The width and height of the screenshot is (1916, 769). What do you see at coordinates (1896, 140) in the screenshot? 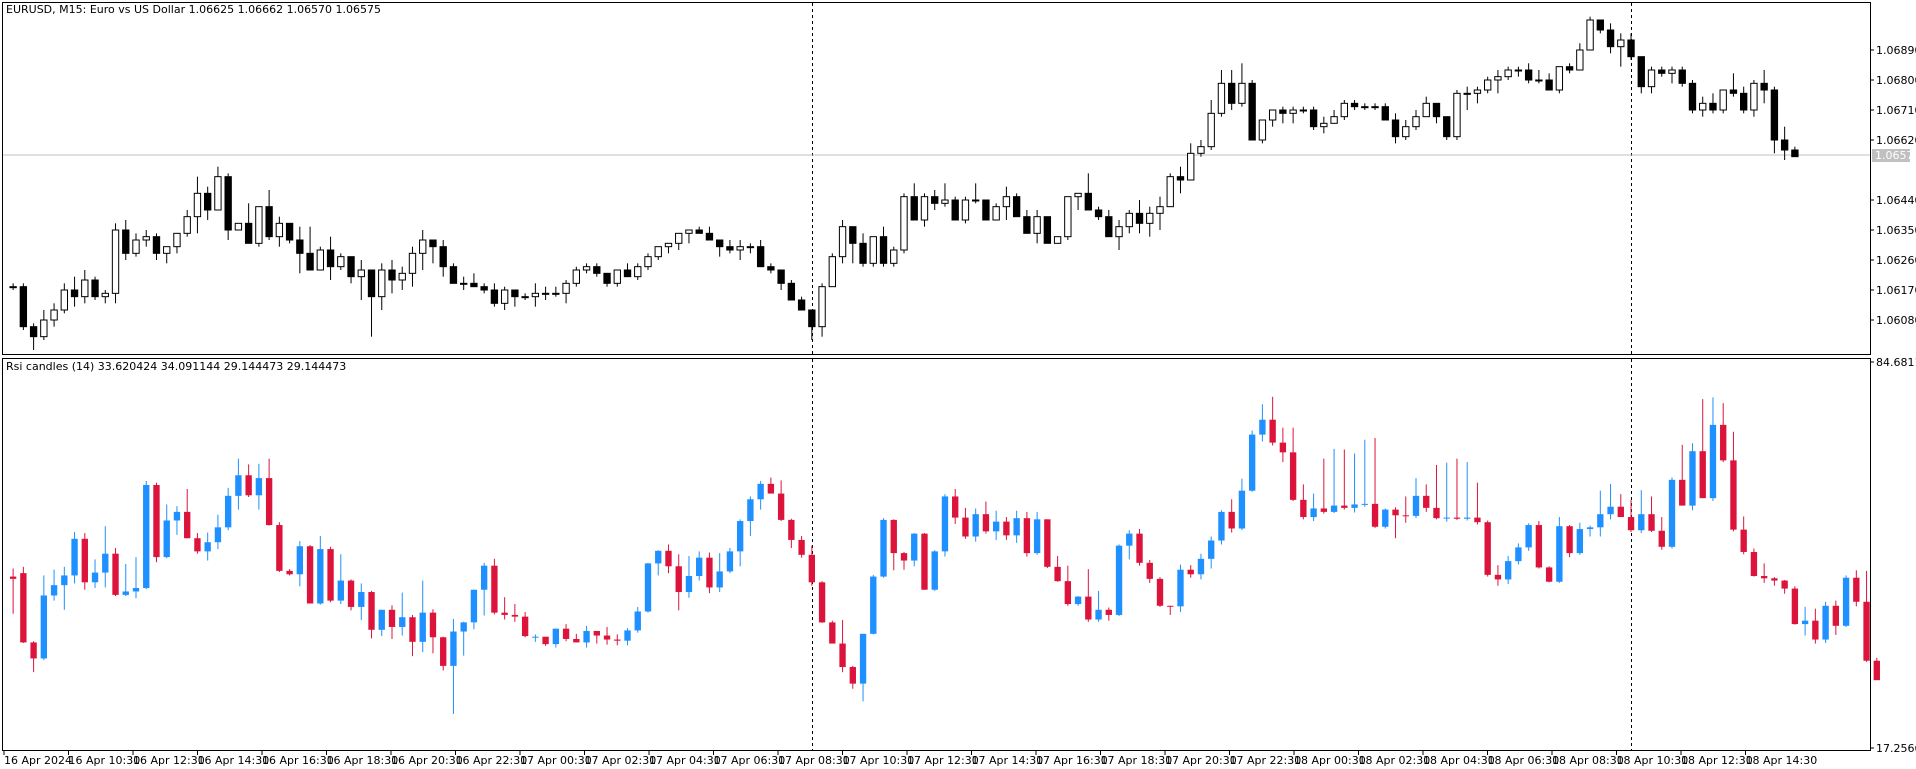
I see `price-axis-label: 1.06620` at bounding box center [1896, 140].